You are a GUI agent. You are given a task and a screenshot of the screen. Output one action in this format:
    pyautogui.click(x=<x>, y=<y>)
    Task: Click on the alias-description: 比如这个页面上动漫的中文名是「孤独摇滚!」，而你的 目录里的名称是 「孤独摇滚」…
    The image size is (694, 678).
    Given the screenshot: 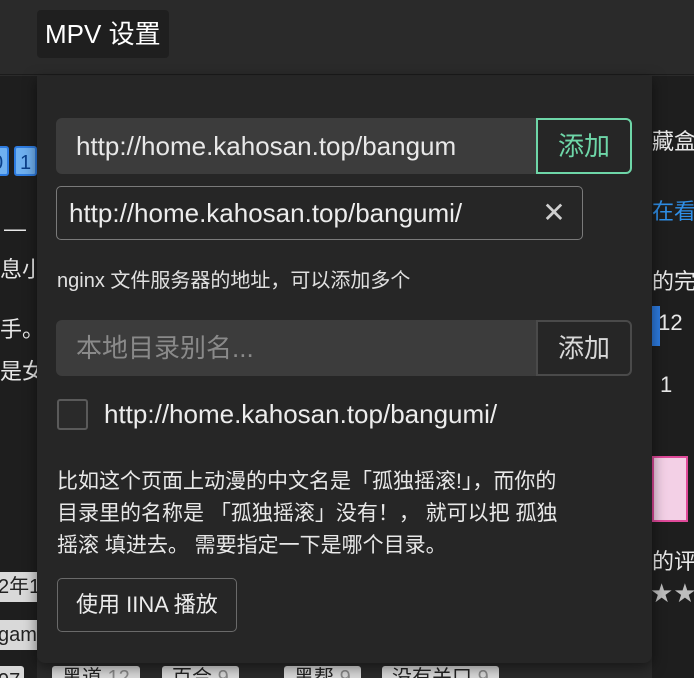 What is the action you would take?
    pyautogui.click(x=347, y=514)
    